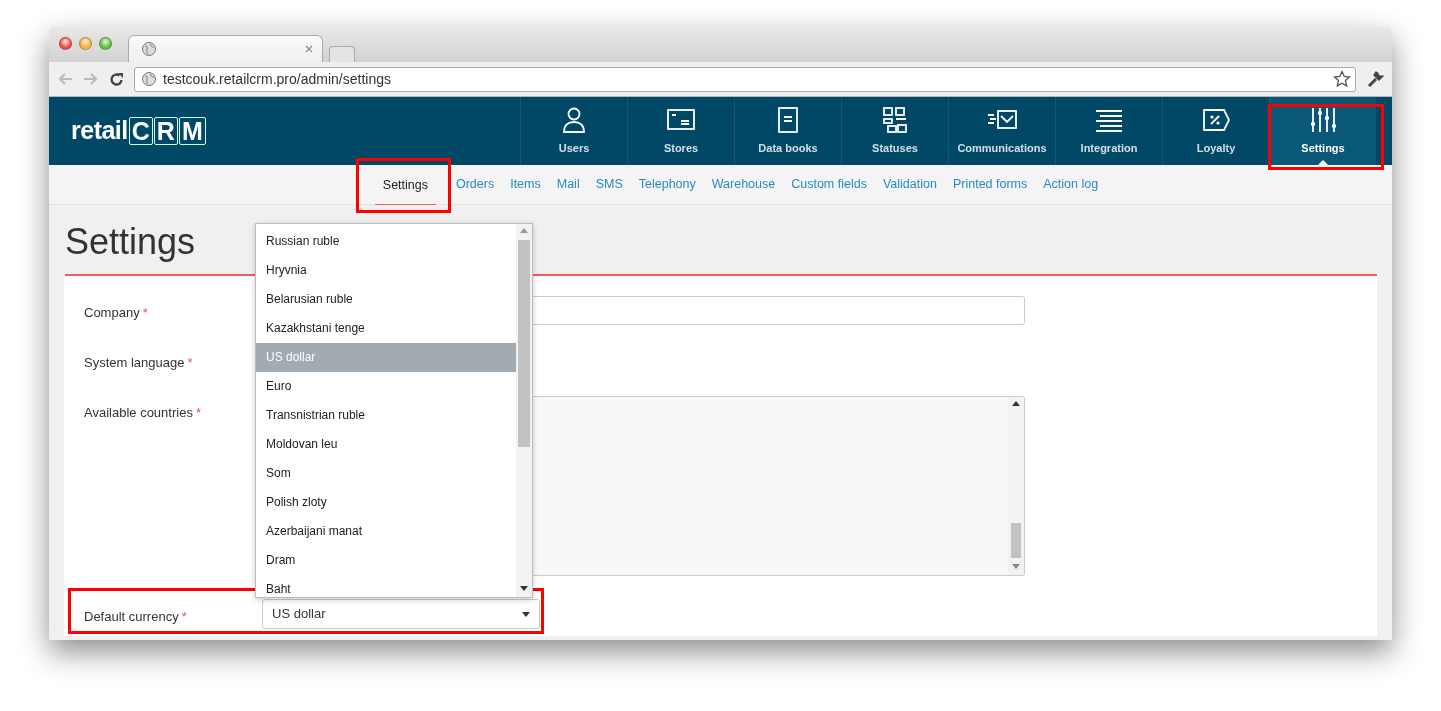 The width and height of the screenshot is (1441, 711). What do you see at coordinates (386, 444) in the screenshot?
I see `dropdown-option: Moldovan leu` at bounding box center [386, 444].